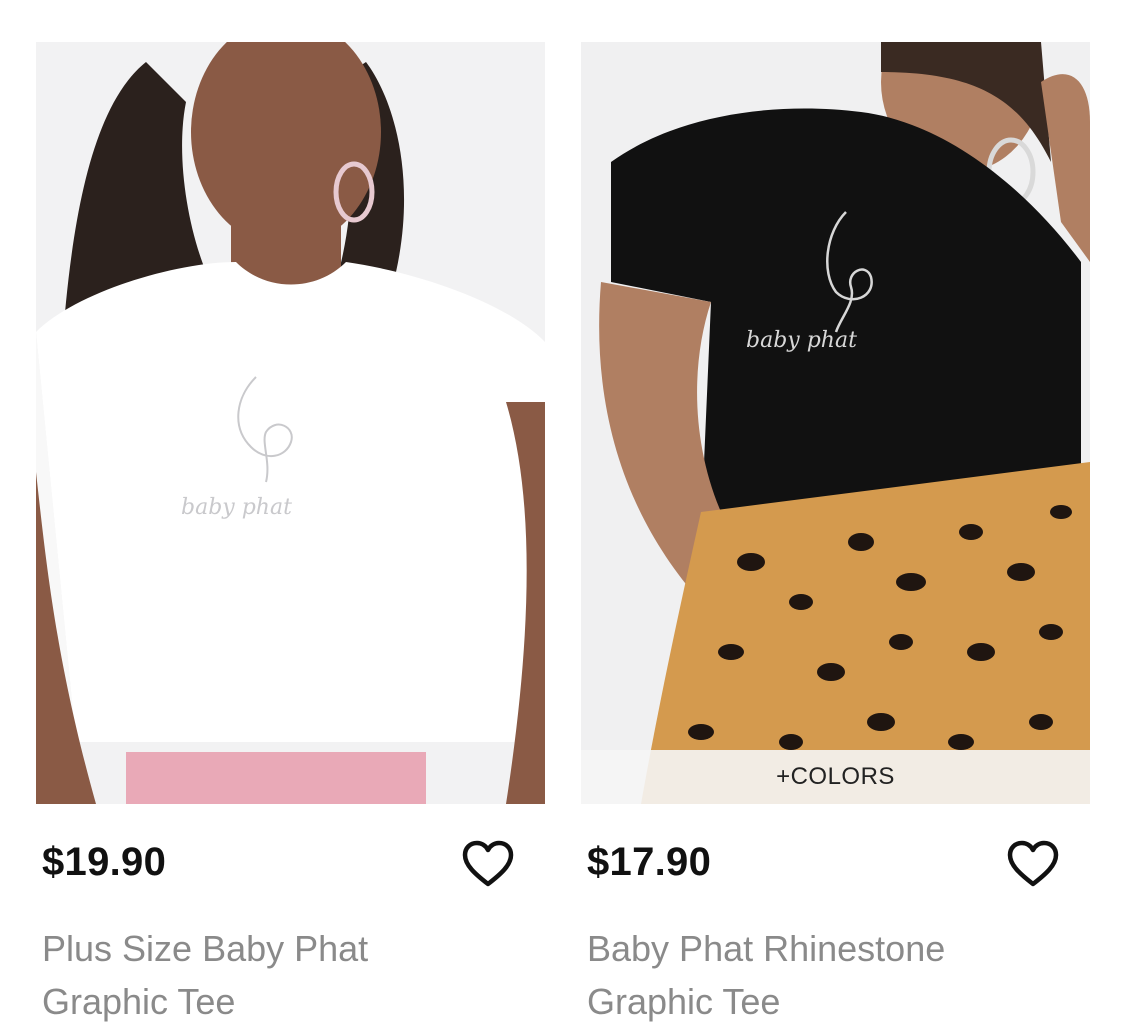 Image resolution: width=1125 pixels, height=1028 pixels. What do you see at coordinates (822, 975) in the screenshot?
I see `product-title: Baby Phat Rhinestone Graphic Tee` at bounding box center [822, 975].